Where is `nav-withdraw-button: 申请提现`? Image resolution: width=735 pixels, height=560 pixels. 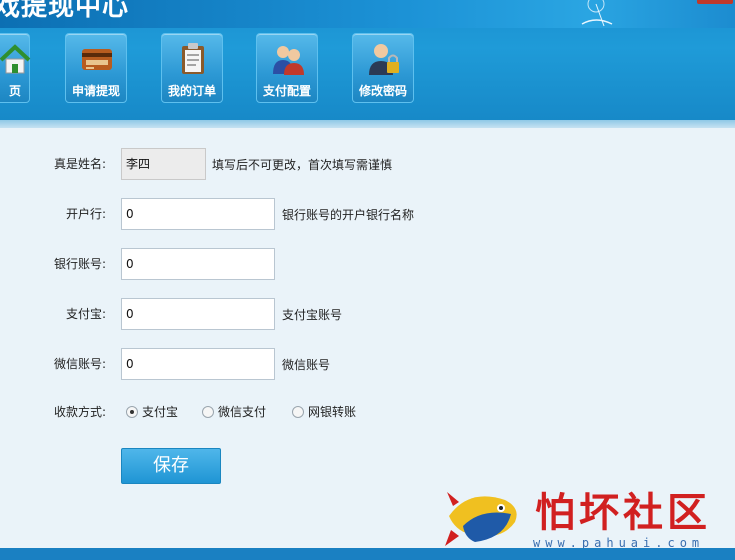 nav-withdraw-button: 申请提现 is located at coordinates (96, 68).